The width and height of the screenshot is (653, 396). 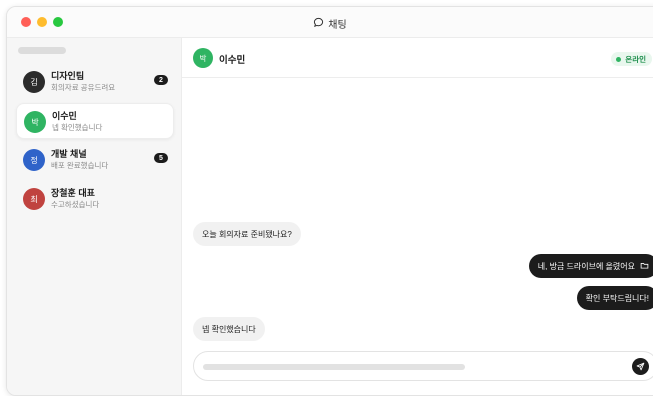 I want to click on conversation-preview: 넵 확인했습니다, so click(x=77, y=127).